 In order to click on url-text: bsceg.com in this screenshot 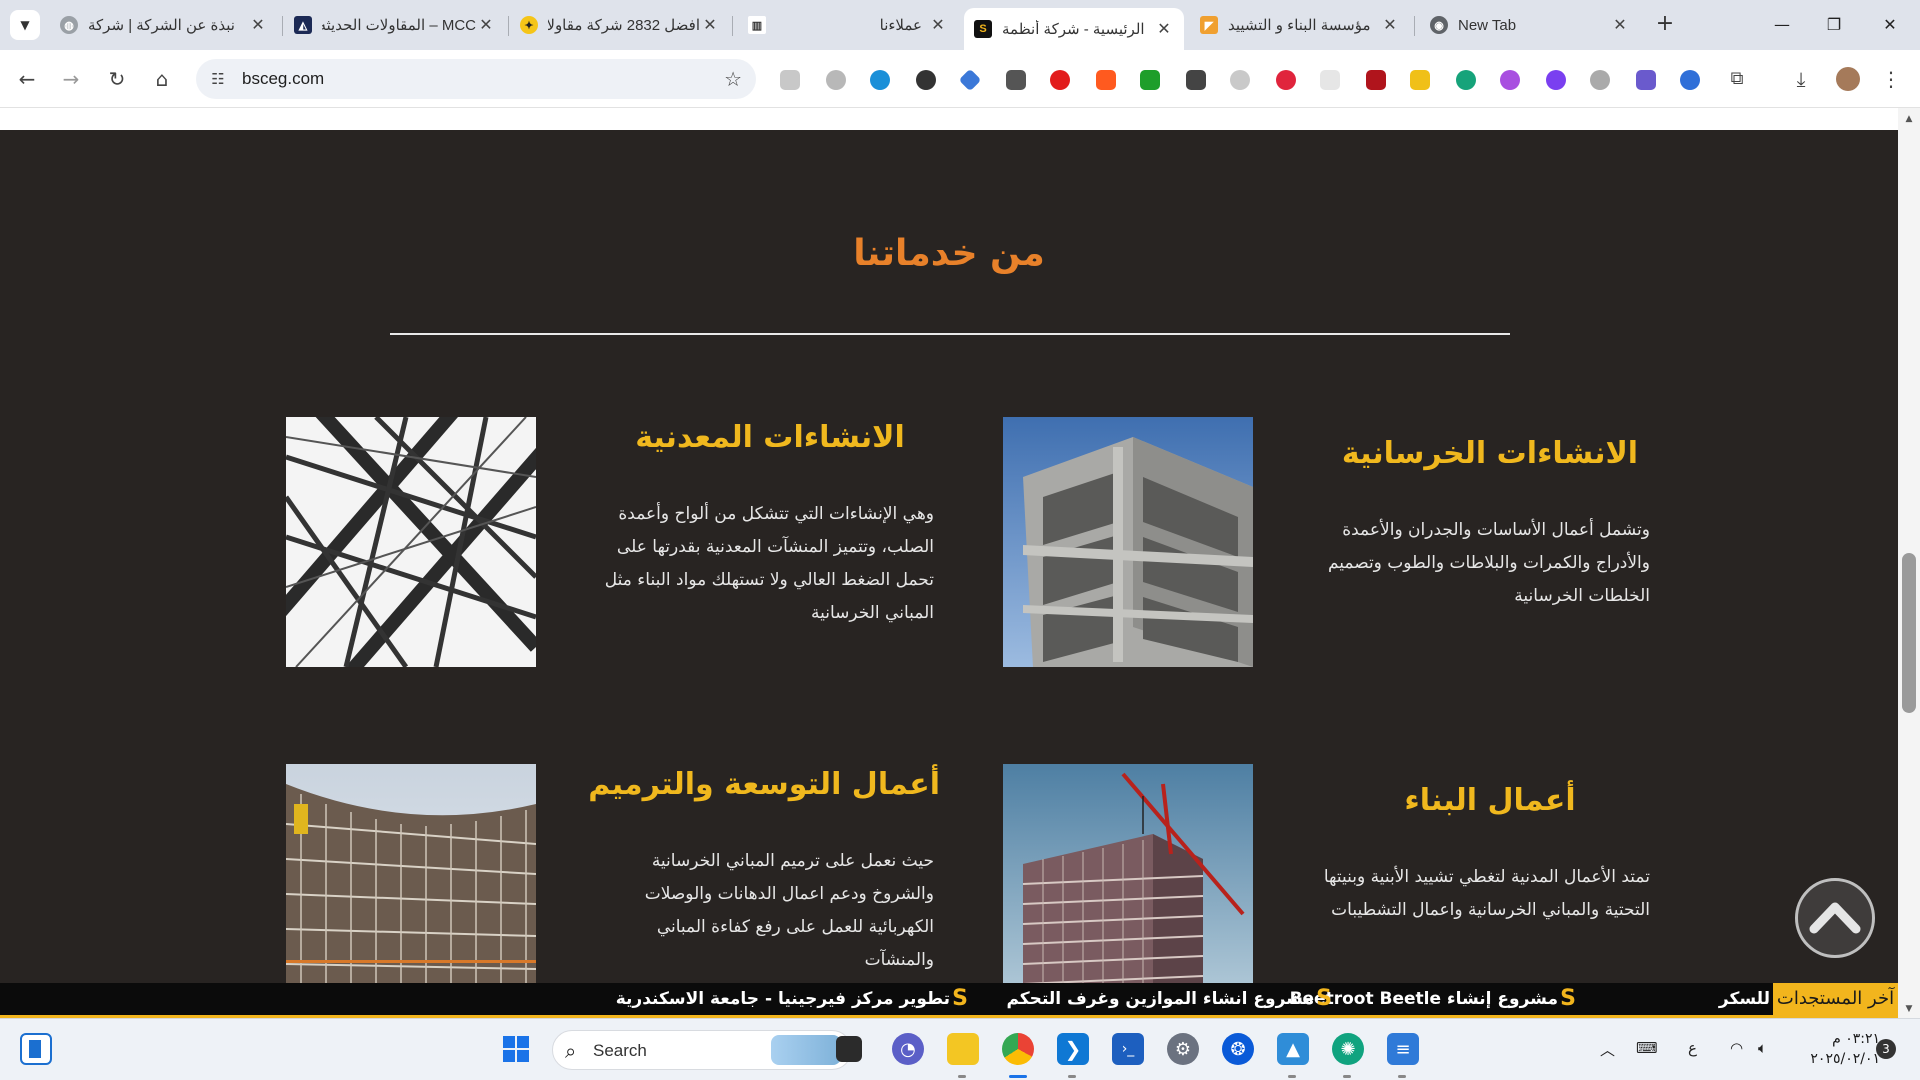, I will do `click(283, 79)`.